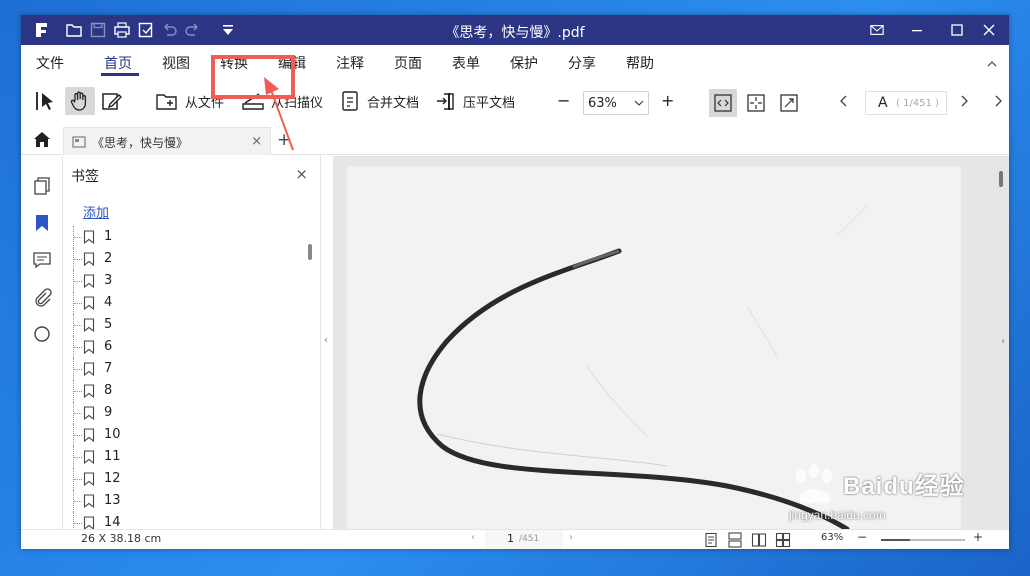 This screenshot has height=576, width=1030. Describe the element at coordinates (524, 539) in the screenshot. I see `status-page-input: 1 /451` at that location.